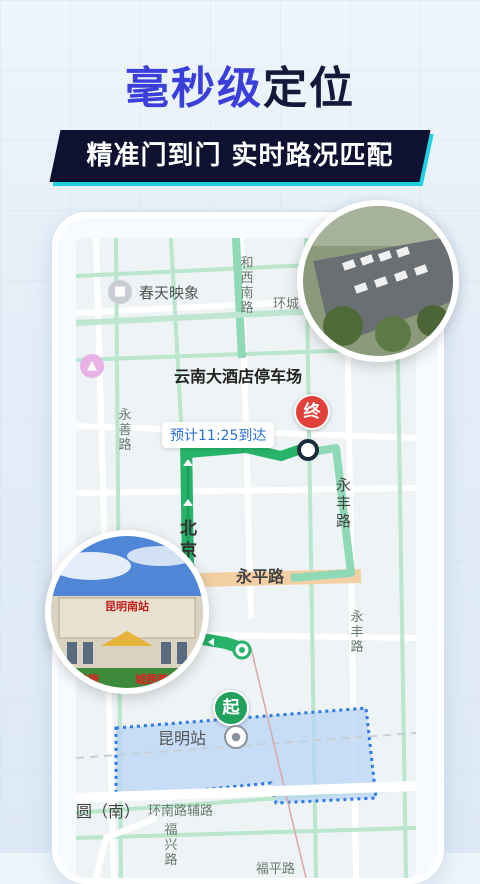  What do you see at coordinates (276, 869) in the screenshot?
I see `road-label-fu-ping: 福平路` at bounding box center [276, 869].